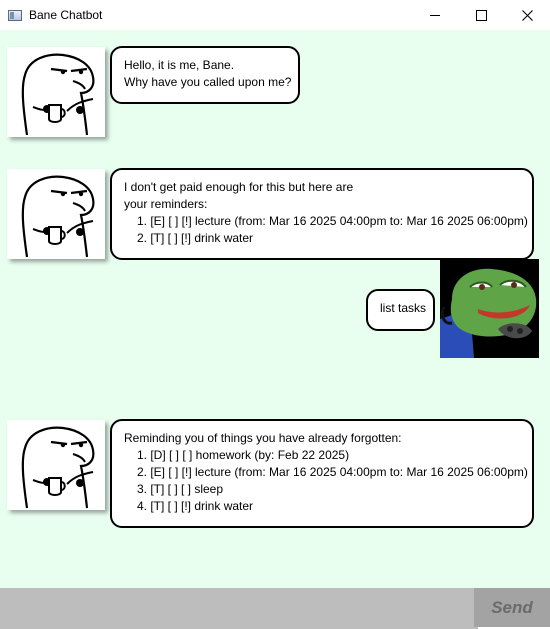 This screenshot has width=550, height=629. I want to click on close-icon, so click(527, 15).